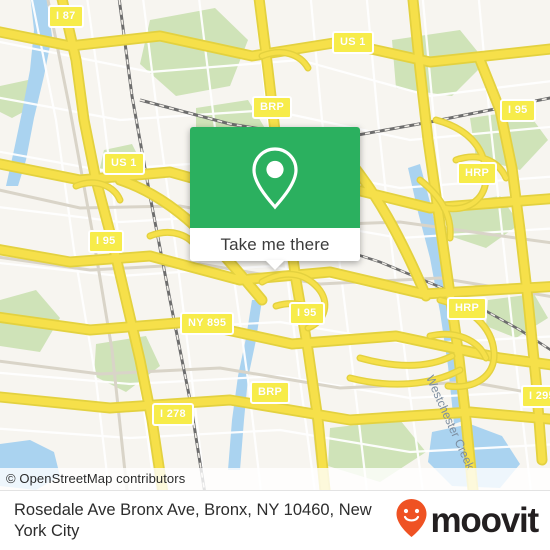  Describe the element at coordinates (173, 414) in the screenshot. I see `highway-shield: I 278` at that location.